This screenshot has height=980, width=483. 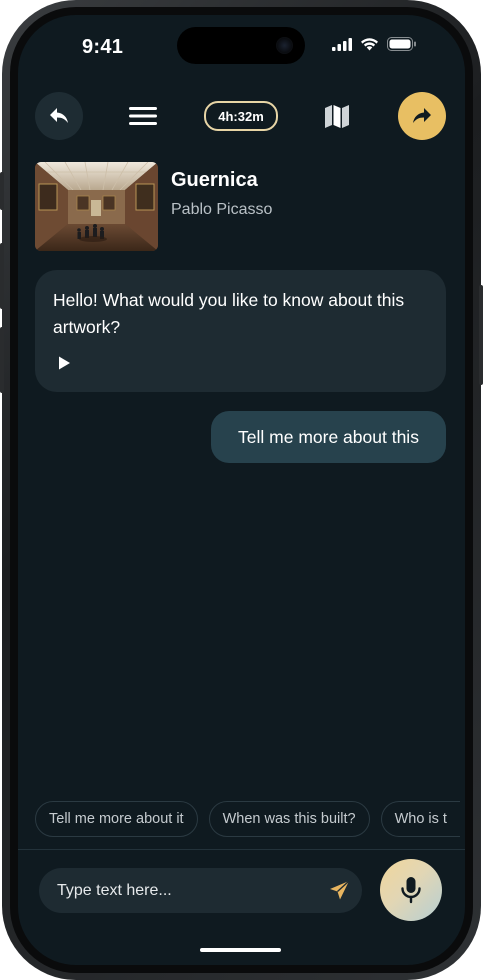 What do you see at coordinates (369, 44) in the screenshot?
I see `wifi-icon` at bounding box center [369, 44].